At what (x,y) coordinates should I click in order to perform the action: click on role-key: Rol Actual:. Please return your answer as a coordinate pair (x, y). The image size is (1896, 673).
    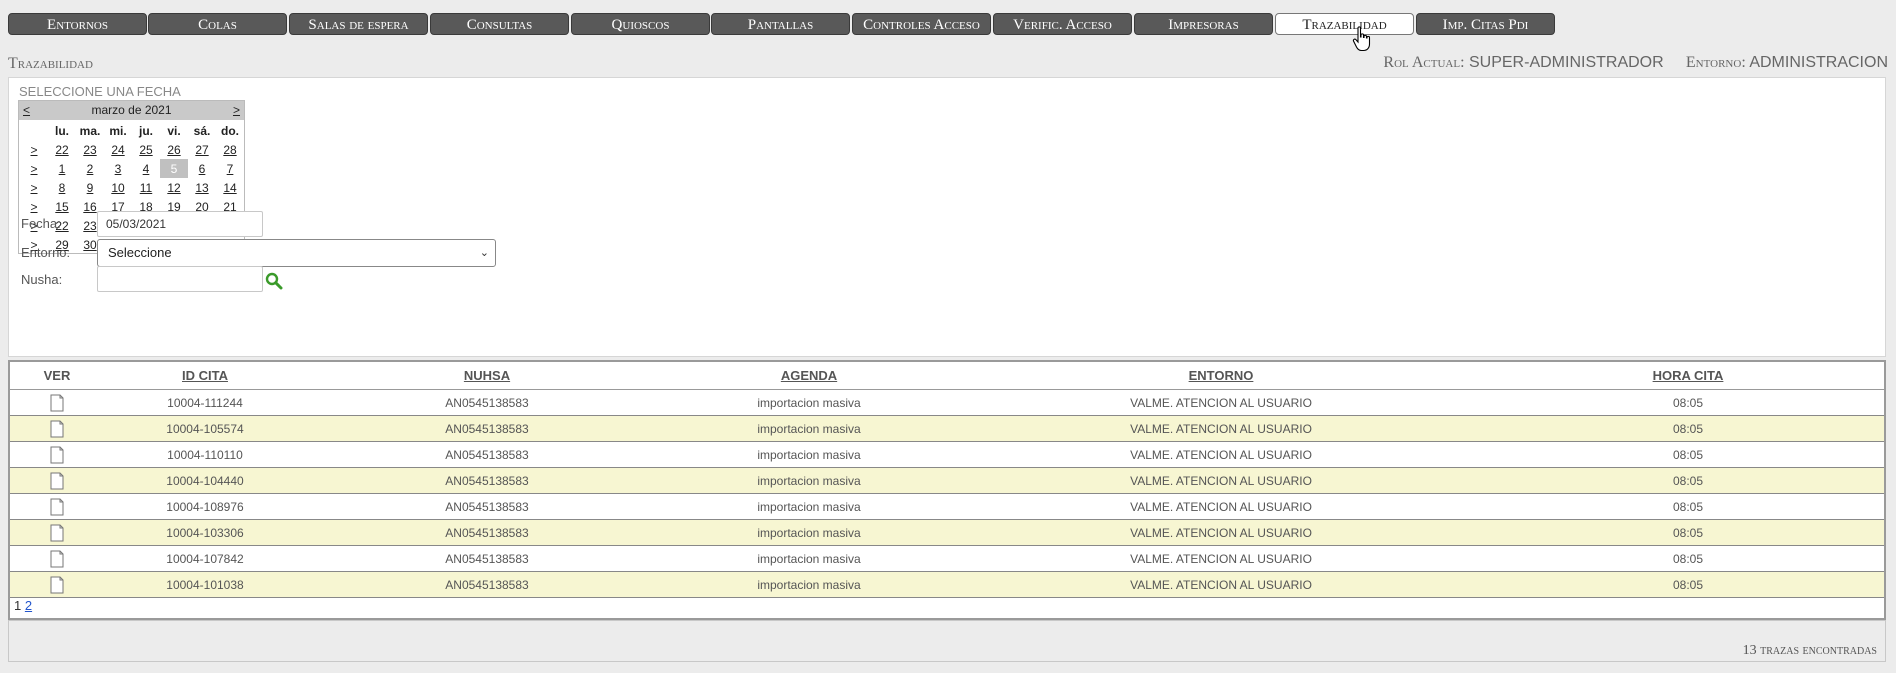
    Looking at the image, I should click on (1424, 62).